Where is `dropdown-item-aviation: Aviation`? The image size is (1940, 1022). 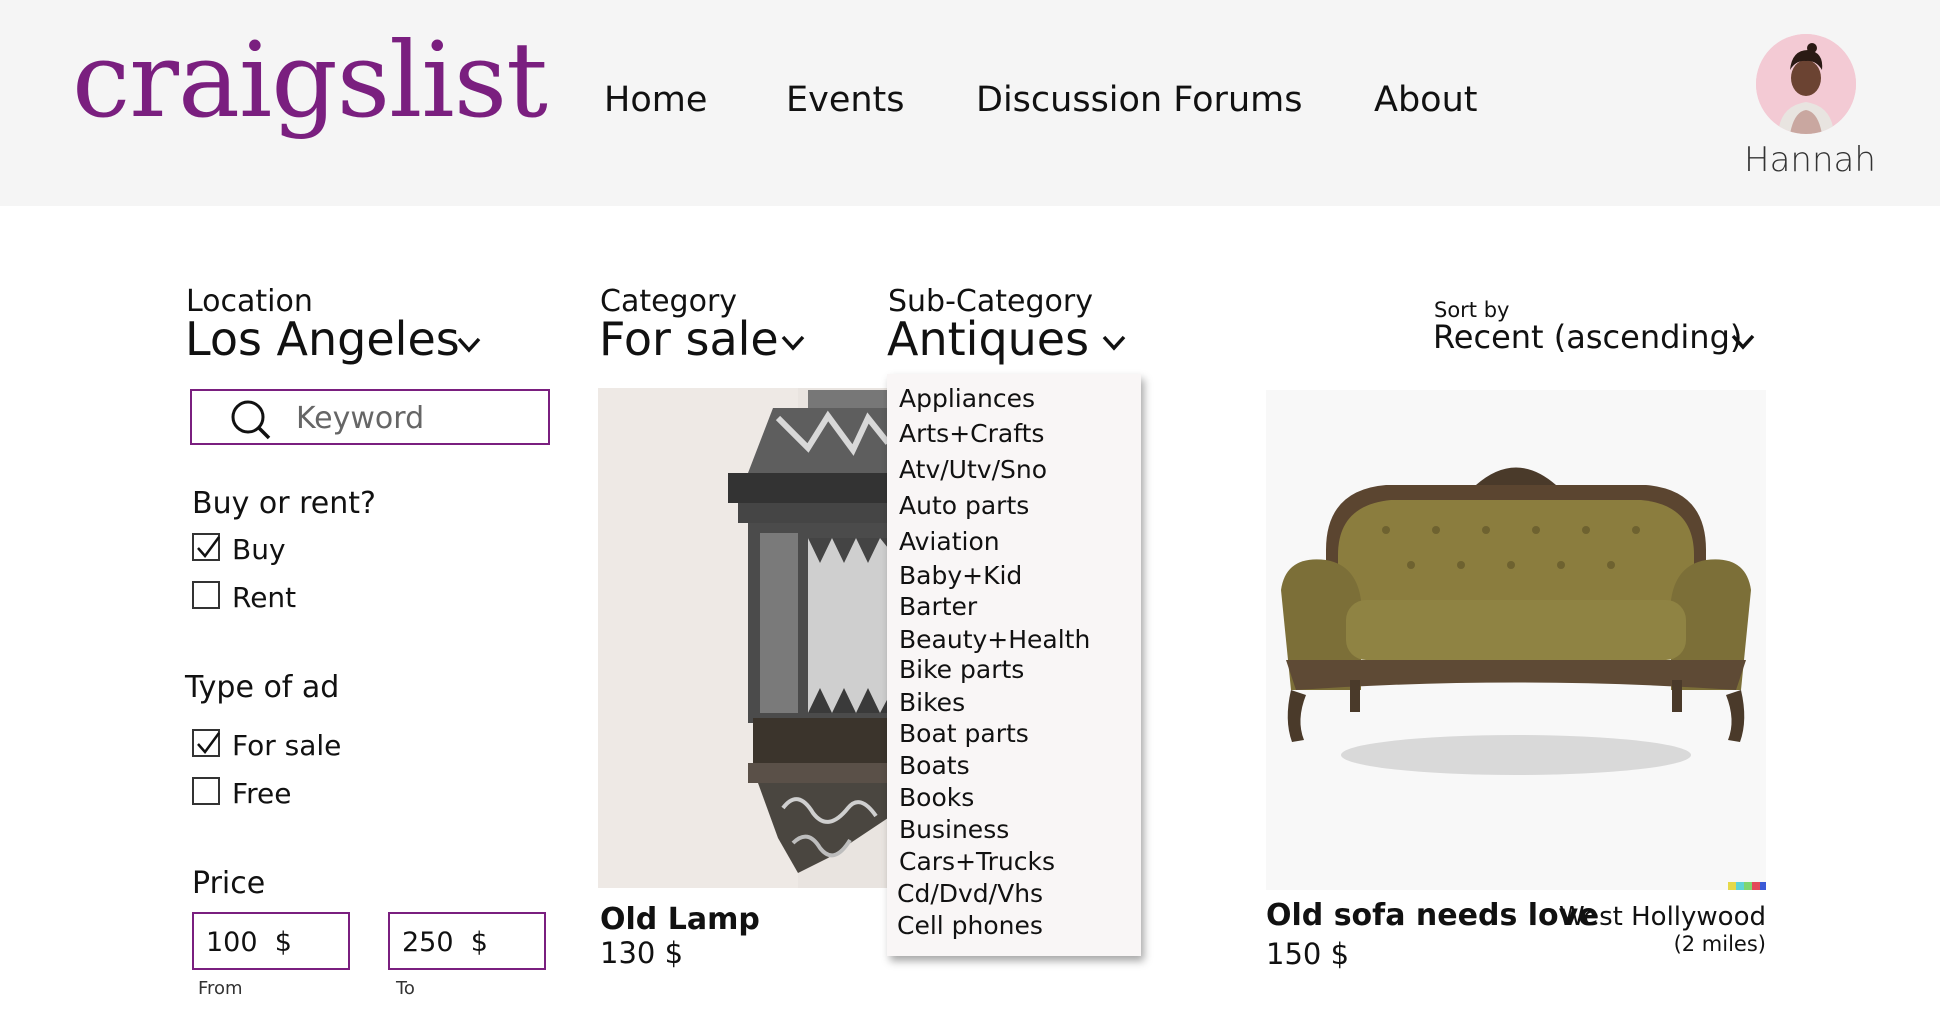
dropdown-item-aviation: Aviation is located at coordinates (949, 541).